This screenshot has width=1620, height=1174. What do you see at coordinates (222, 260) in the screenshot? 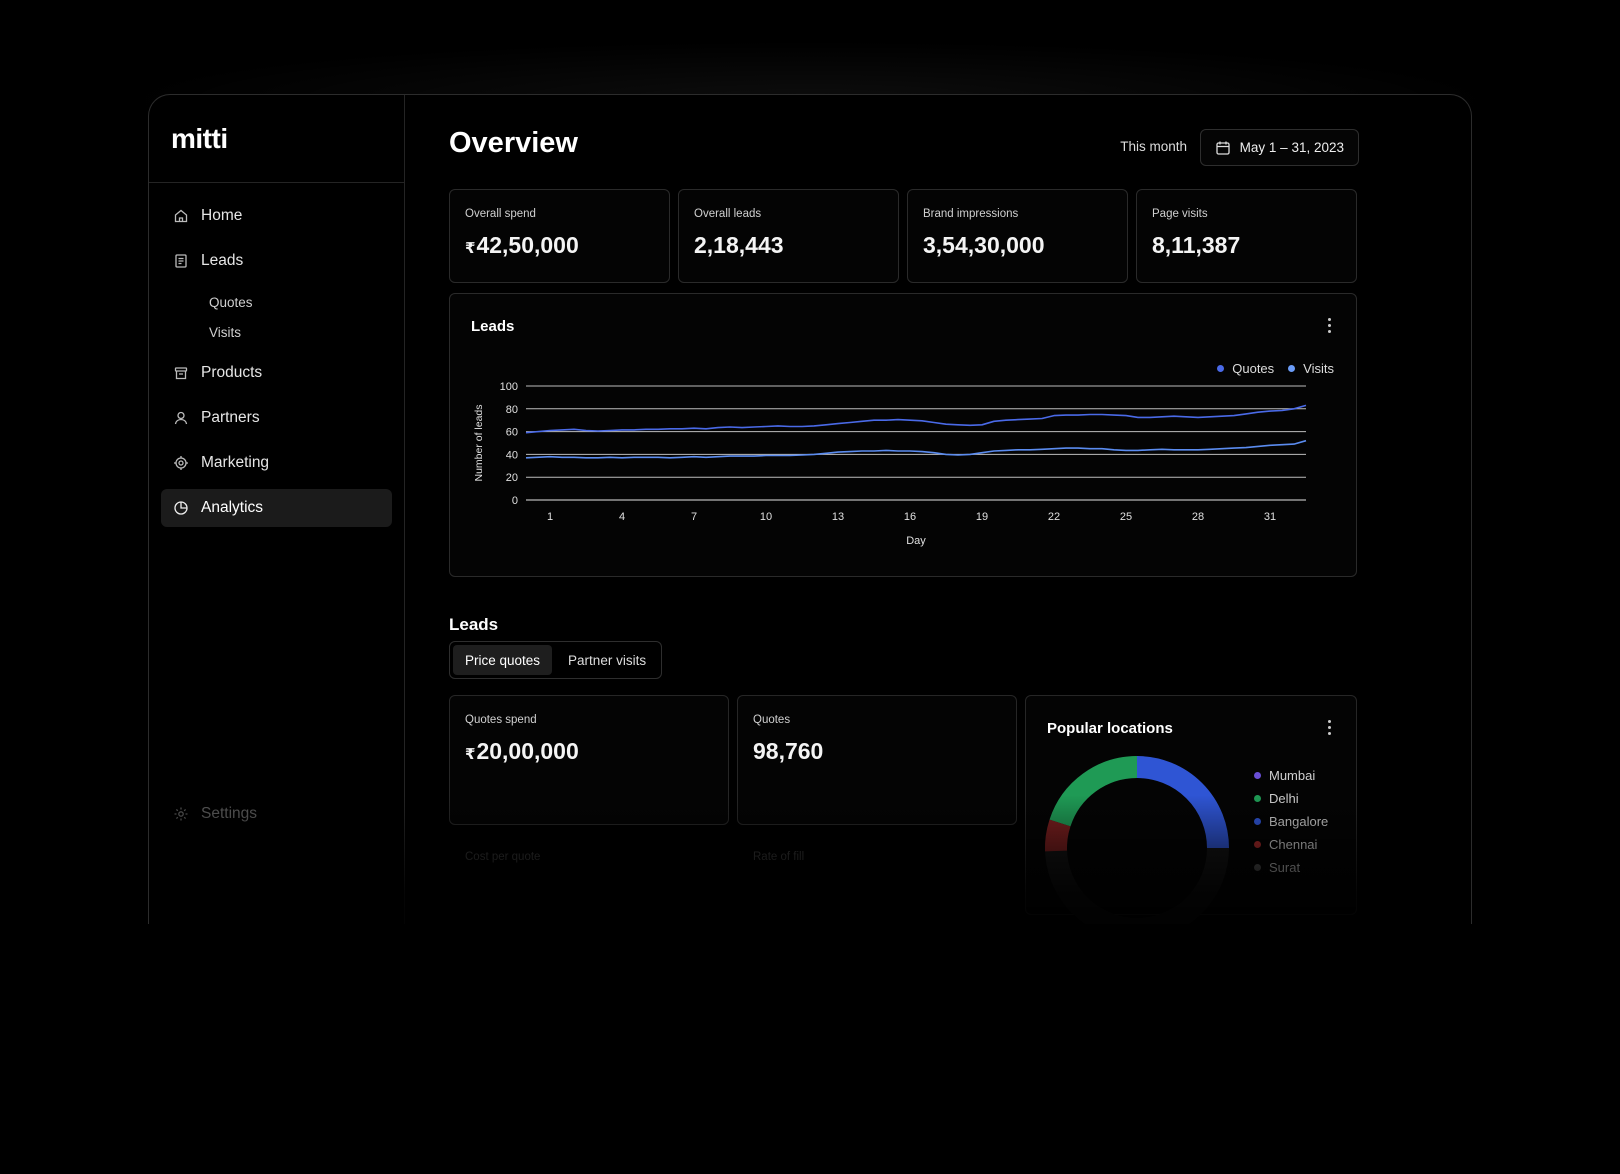
I see `sidebar-item-label: Leads` at bounding box center [222, 260].